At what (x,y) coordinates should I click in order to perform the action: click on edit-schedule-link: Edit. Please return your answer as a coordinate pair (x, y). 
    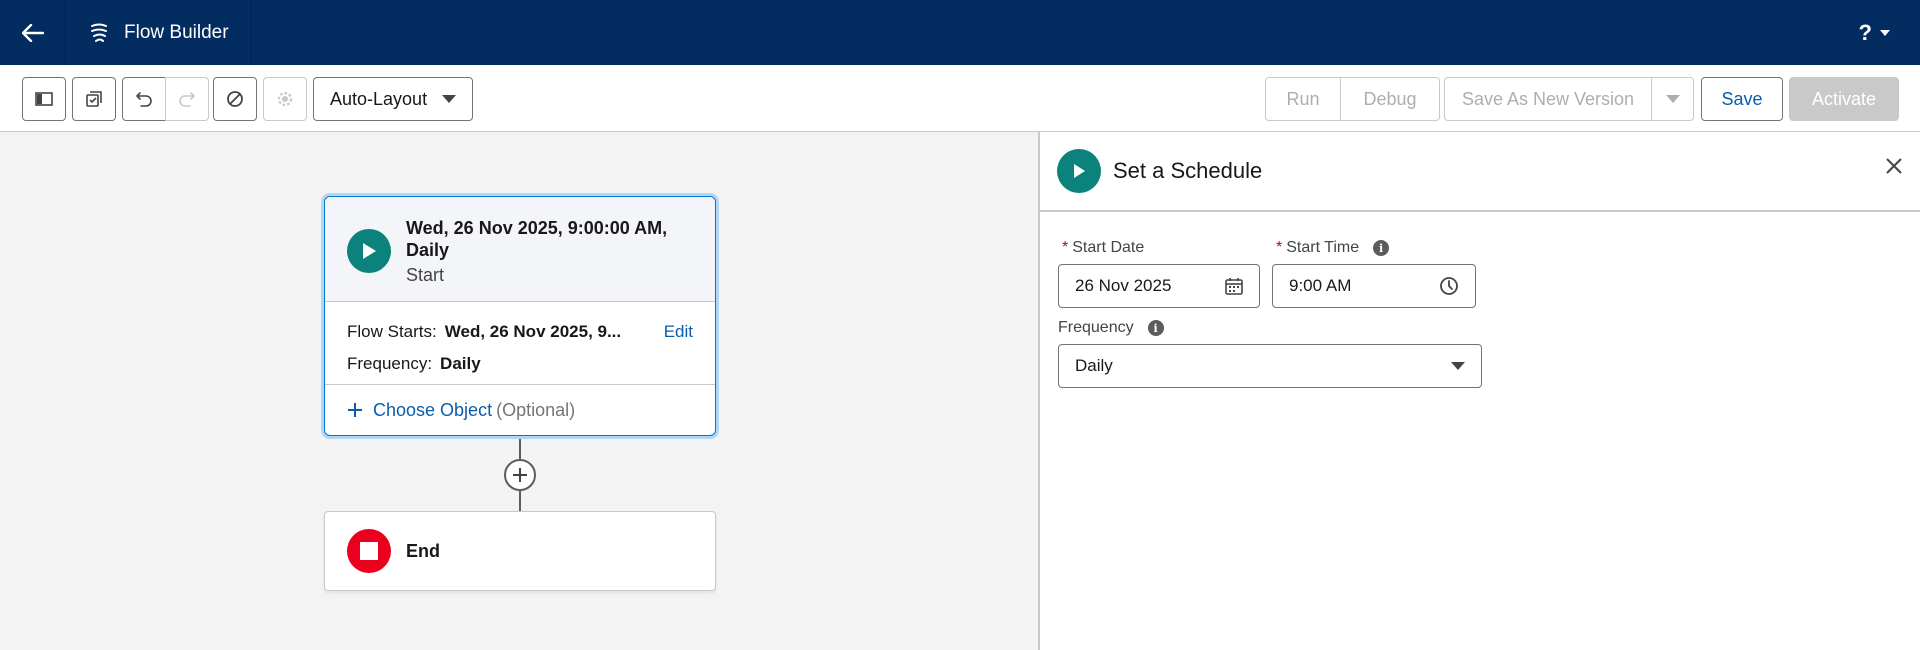
    Looking at the image, I should click on (678, 332).